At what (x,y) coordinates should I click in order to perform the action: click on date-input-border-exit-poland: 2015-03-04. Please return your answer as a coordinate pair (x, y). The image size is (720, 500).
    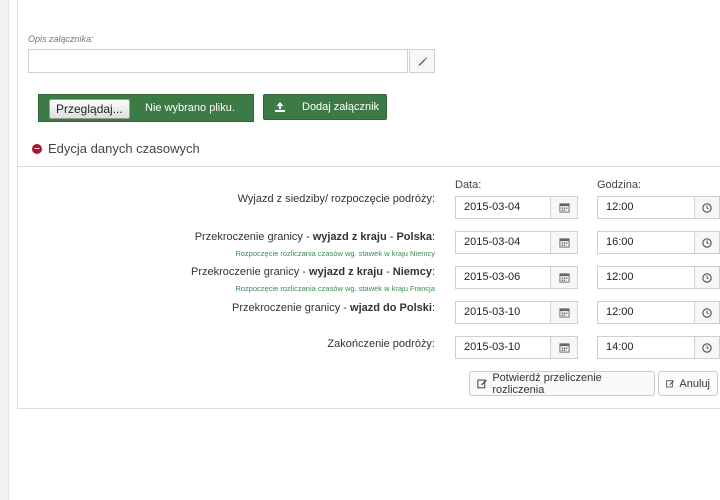
    Looking at the image, I should click on (503, 242).